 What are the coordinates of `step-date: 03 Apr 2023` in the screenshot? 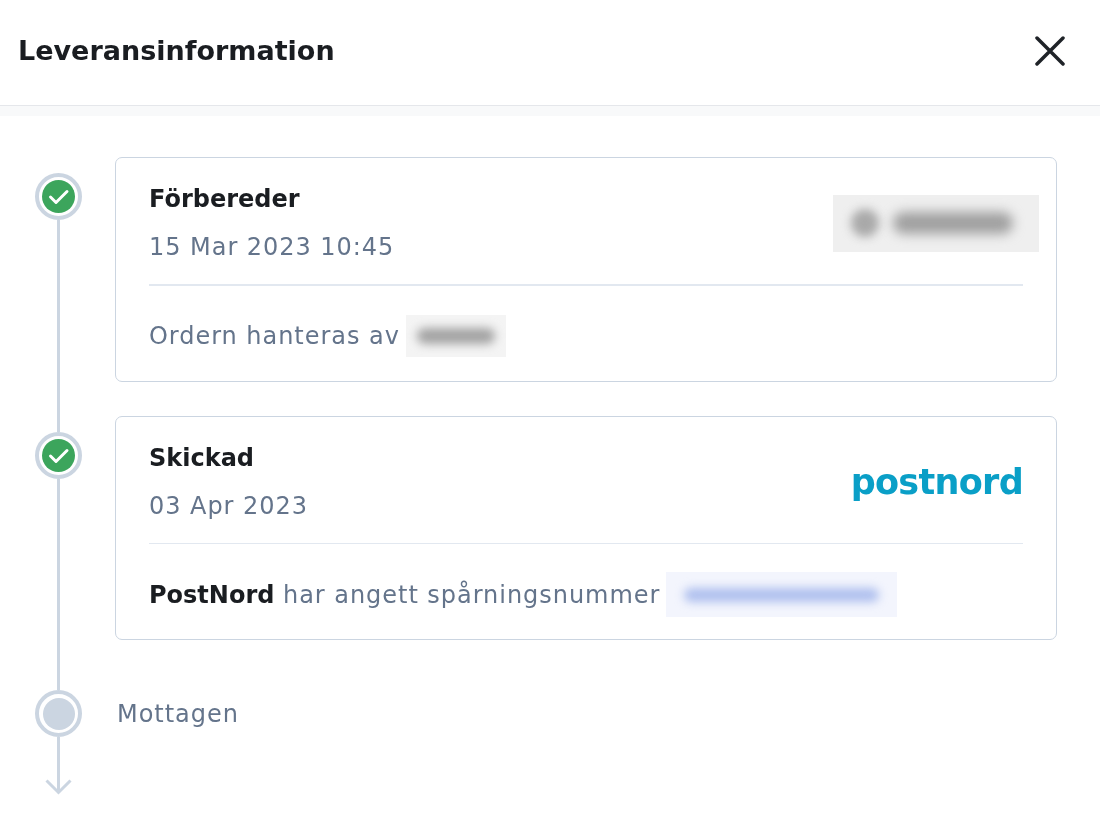 It's located at (228, 505).